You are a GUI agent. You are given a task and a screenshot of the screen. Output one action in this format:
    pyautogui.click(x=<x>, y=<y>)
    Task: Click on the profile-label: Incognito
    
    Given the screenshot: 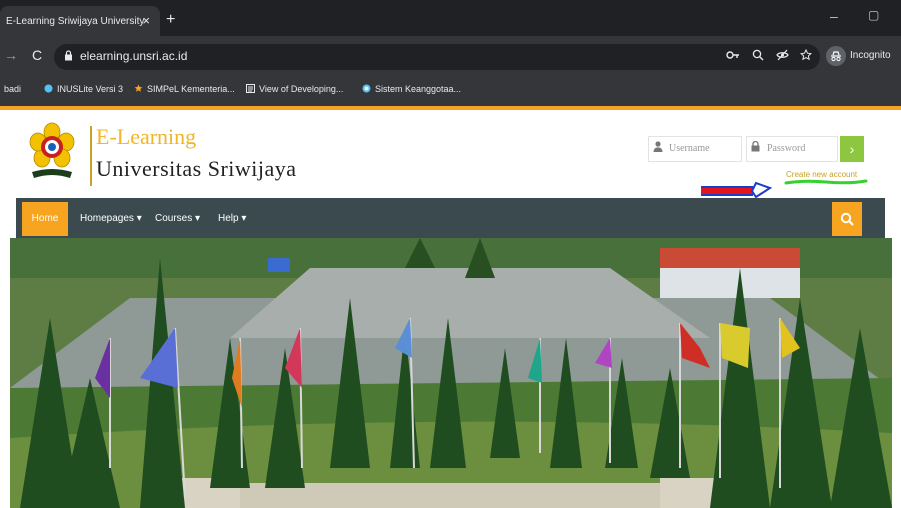 What is the action you would take?
    pyautogui.click(x=870, y=55)
    